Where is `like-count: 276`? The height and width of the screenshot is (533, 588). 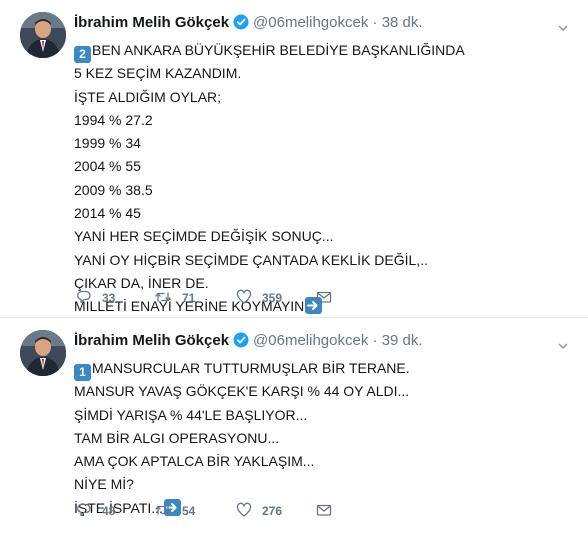 like-count: 276 is located at coordinates (272, 511).